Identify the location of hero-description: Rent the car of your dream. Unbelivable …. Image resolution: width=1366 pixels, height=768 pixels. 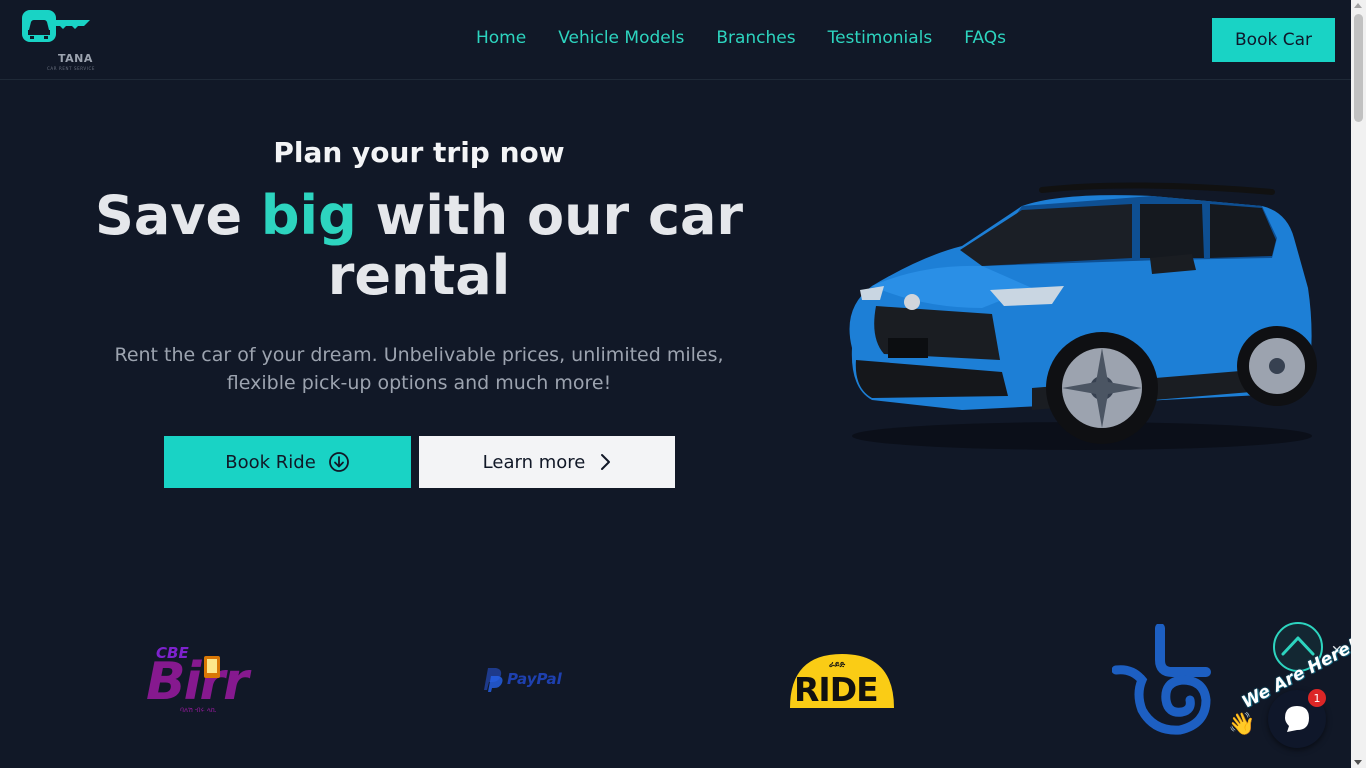
(419, 369).